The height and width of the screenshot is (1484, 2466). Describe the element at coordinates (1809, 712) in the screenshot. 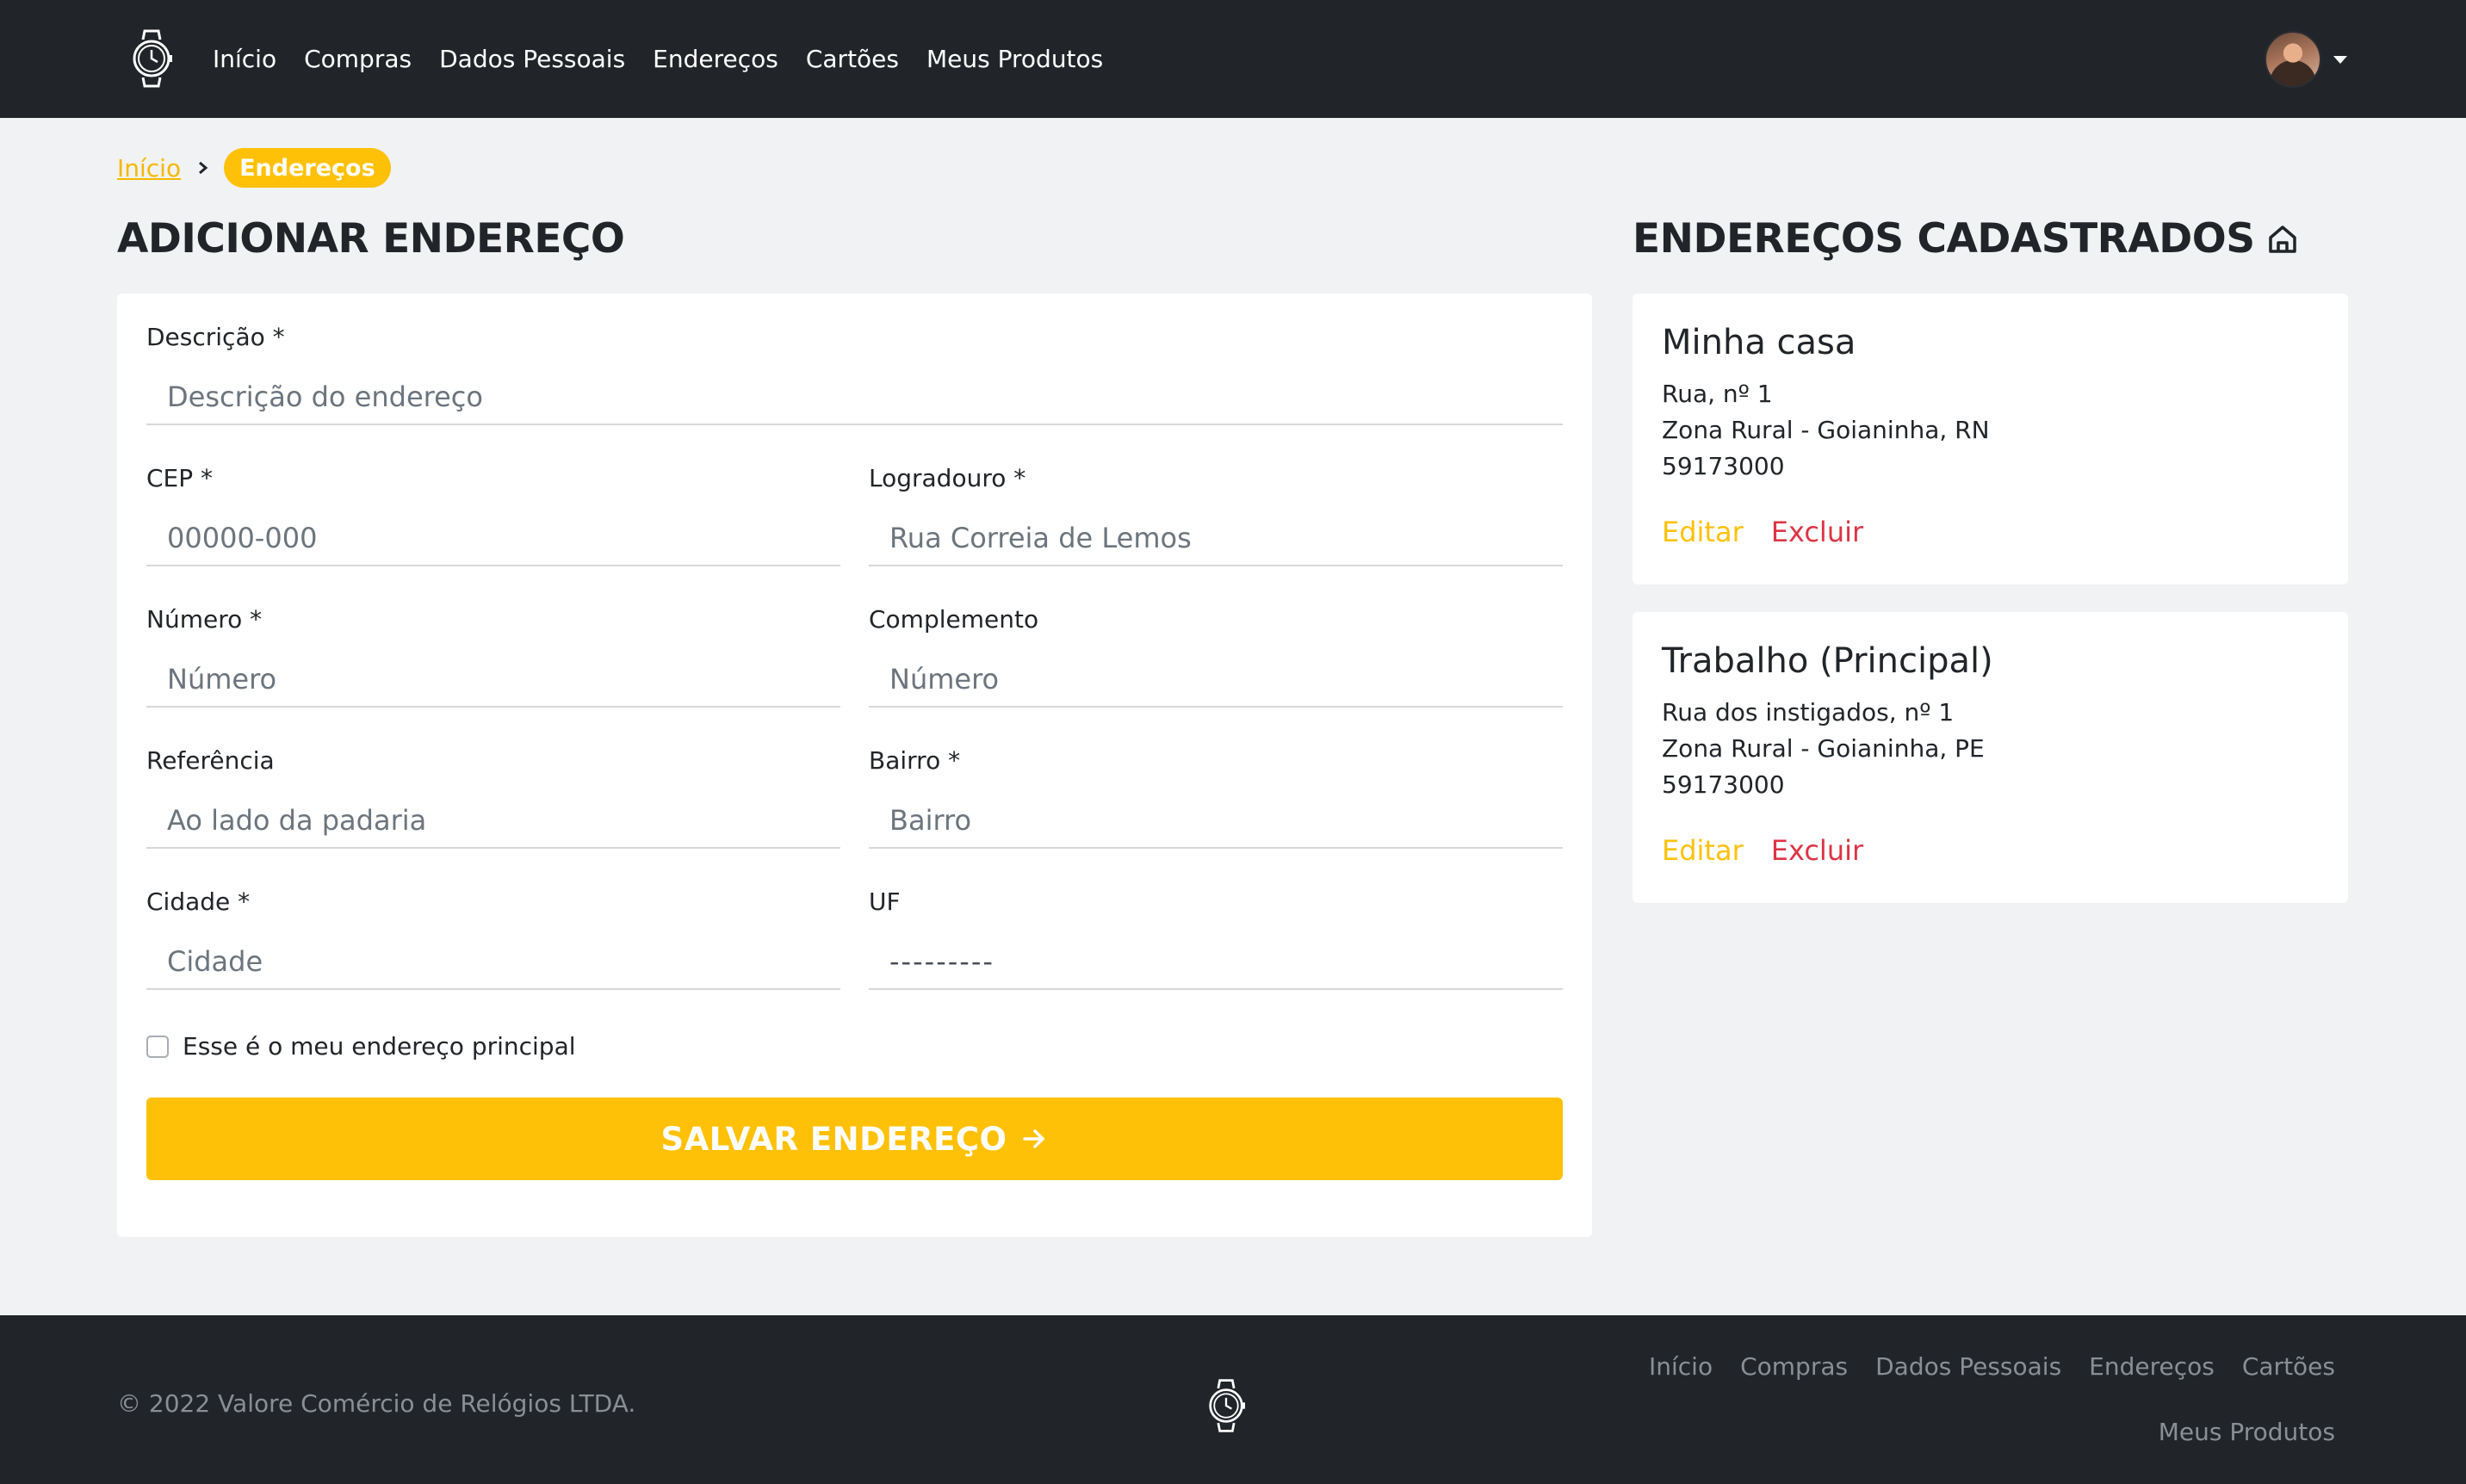

I see `address-street: Rua dos instigados, nº 1` at that location.